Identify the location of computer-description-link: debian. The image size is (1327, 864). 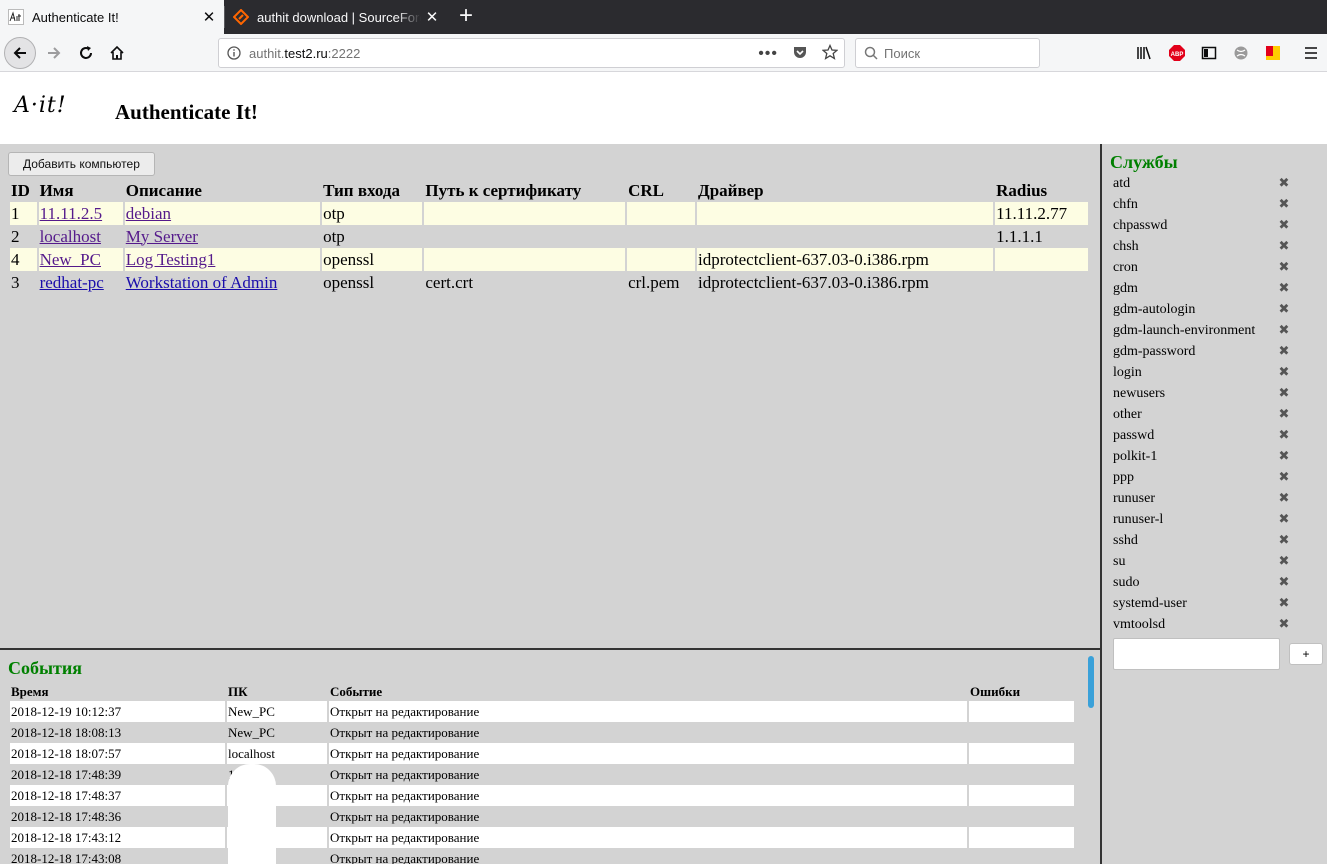
(148, 213).